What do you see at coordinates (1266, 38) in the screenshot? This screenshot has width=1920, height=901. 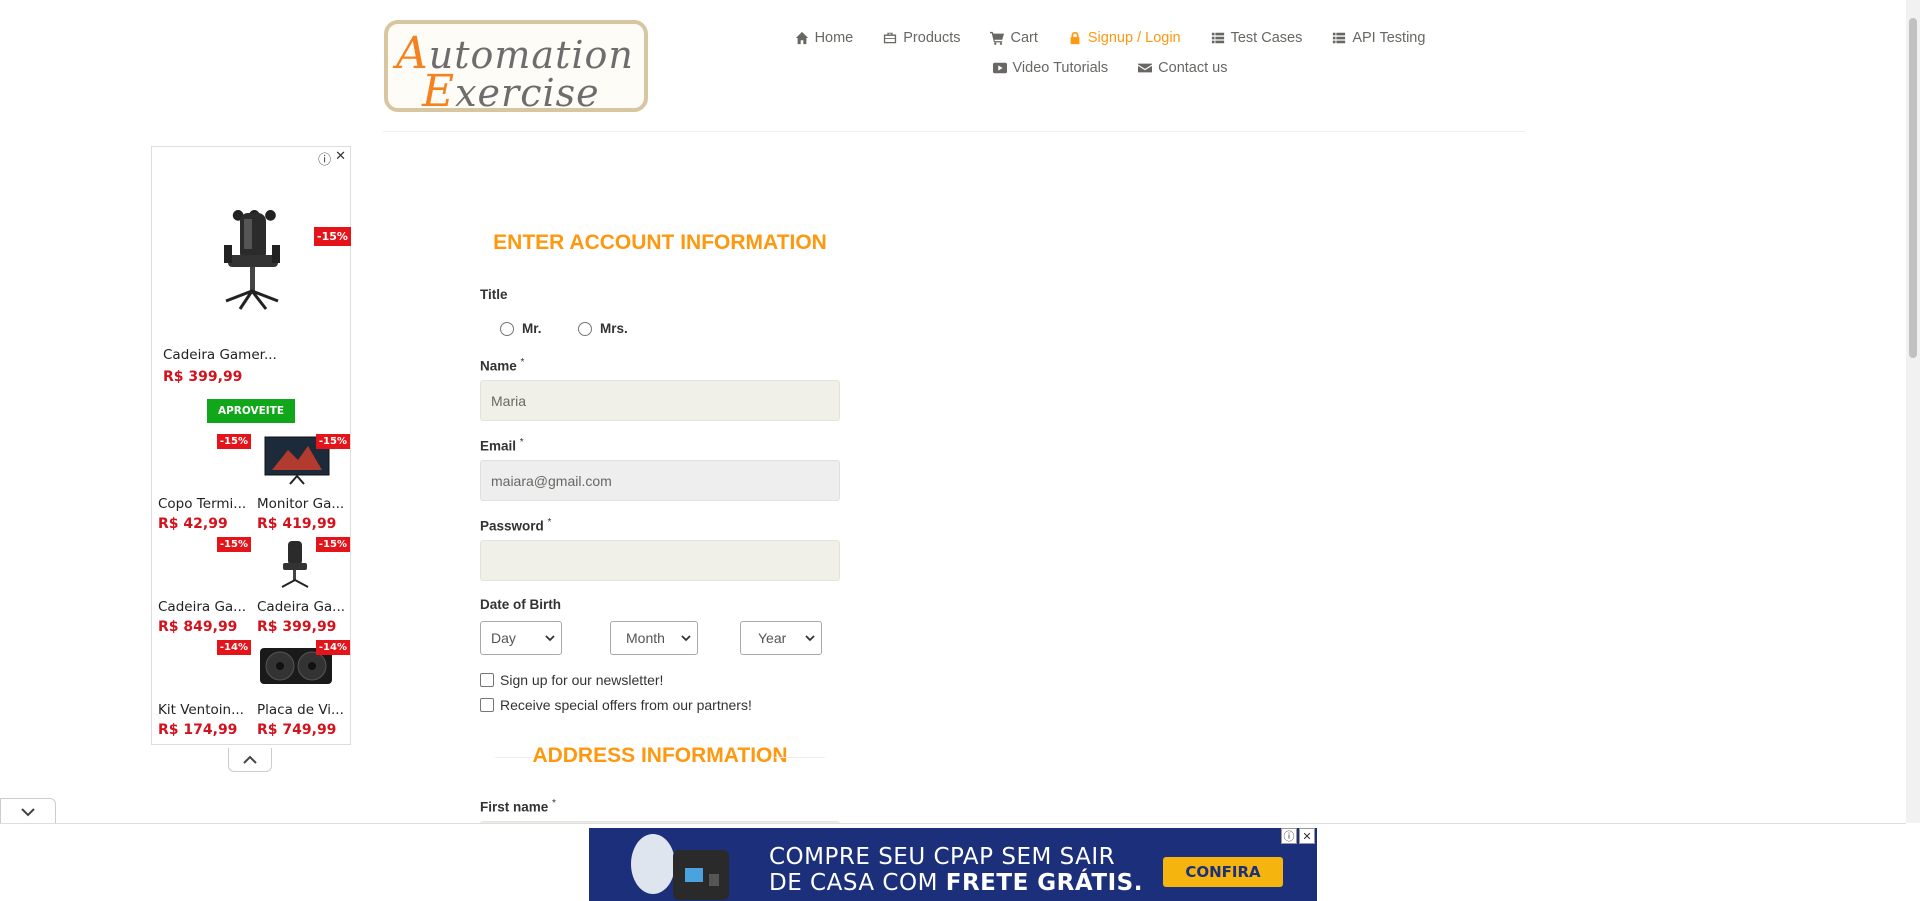 I see `nav-test-cases-label: Test Cases` at bounding box center [1266, 38].